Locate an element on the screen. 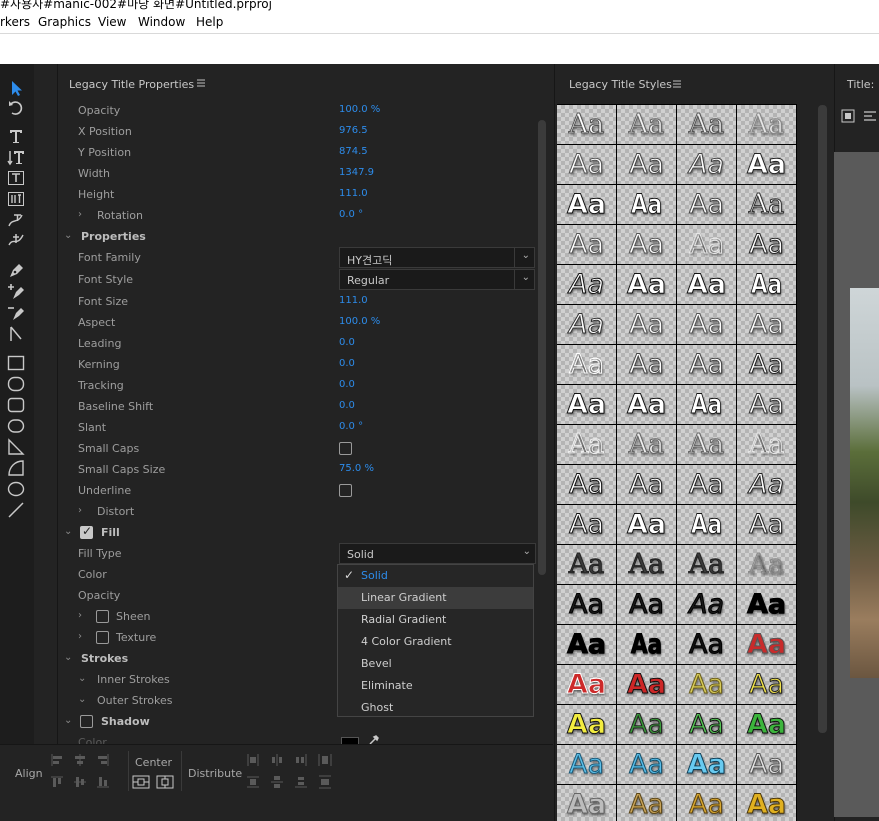  arc-tool-icon is located at coordinates (16, 468).